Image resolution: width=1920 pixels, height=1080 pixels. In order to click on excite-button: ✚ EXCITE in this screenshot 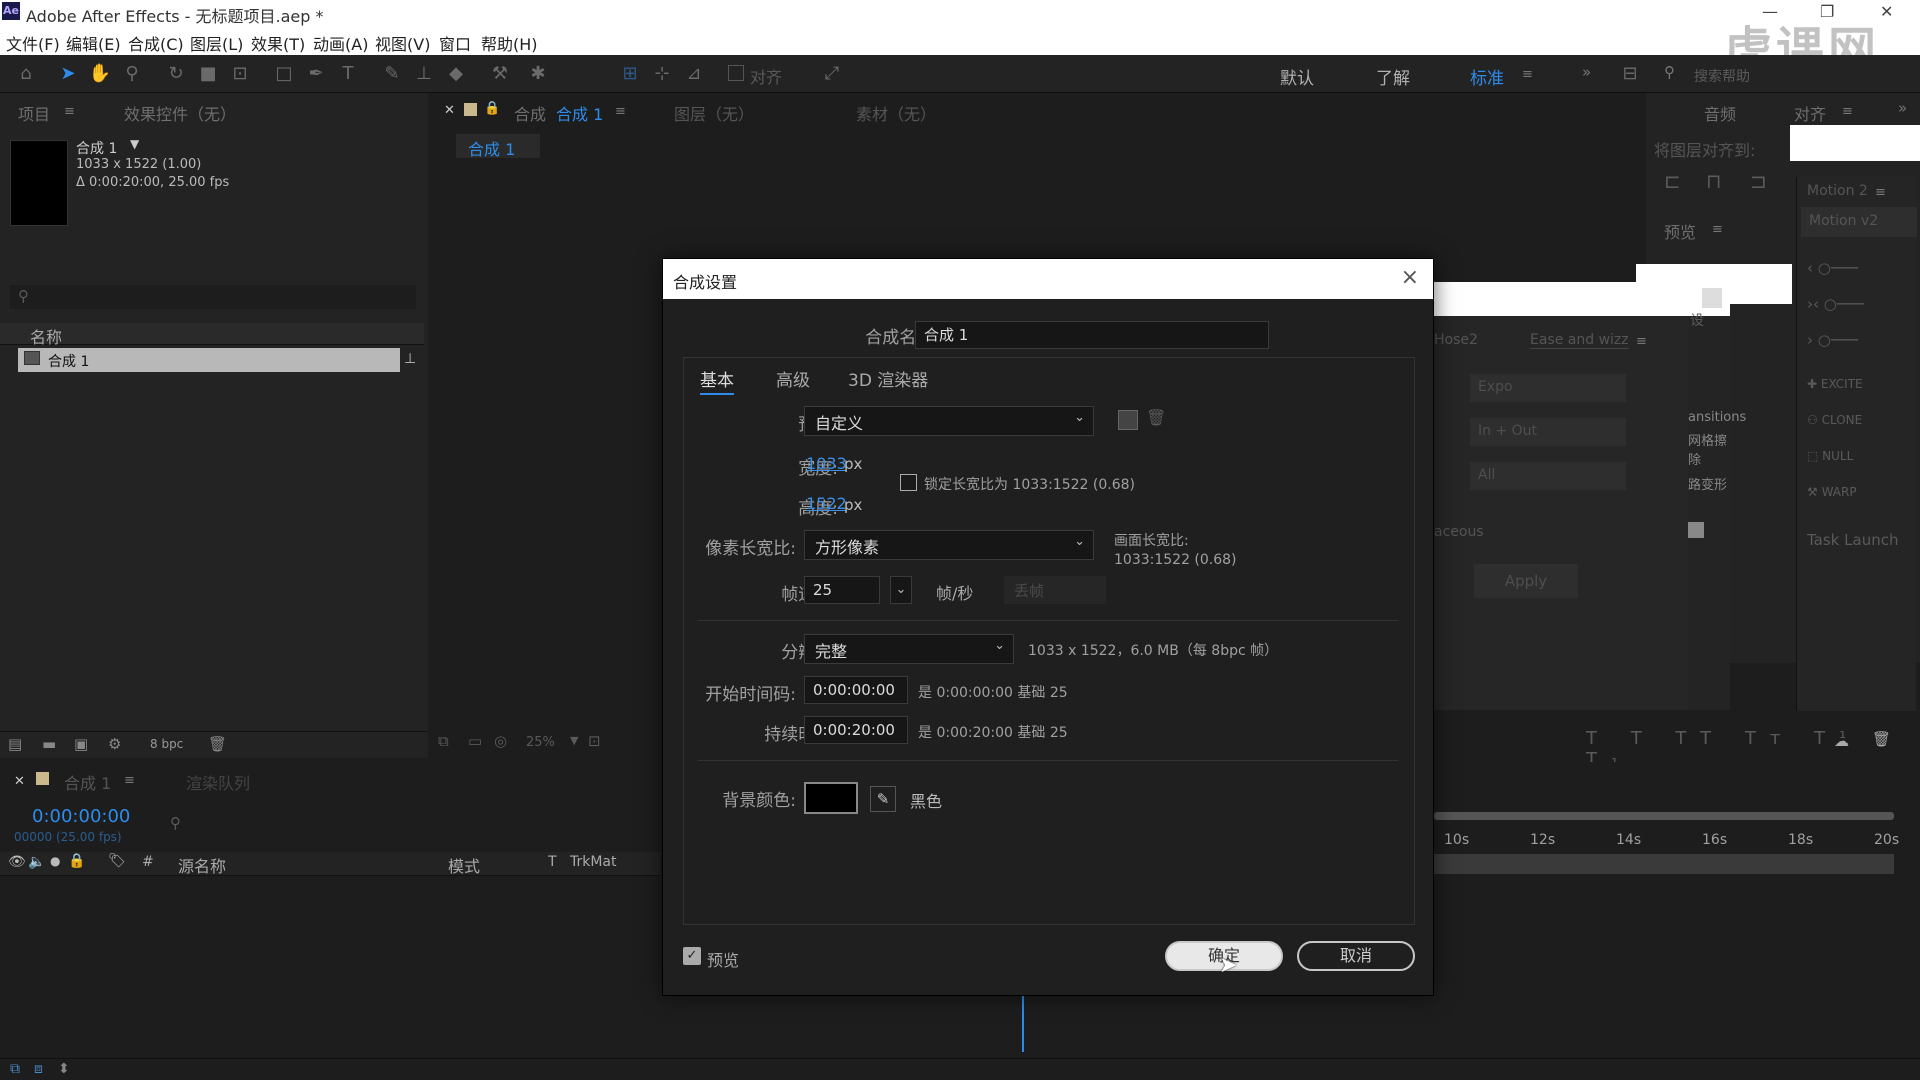, I will do `click(1835, 384)`.